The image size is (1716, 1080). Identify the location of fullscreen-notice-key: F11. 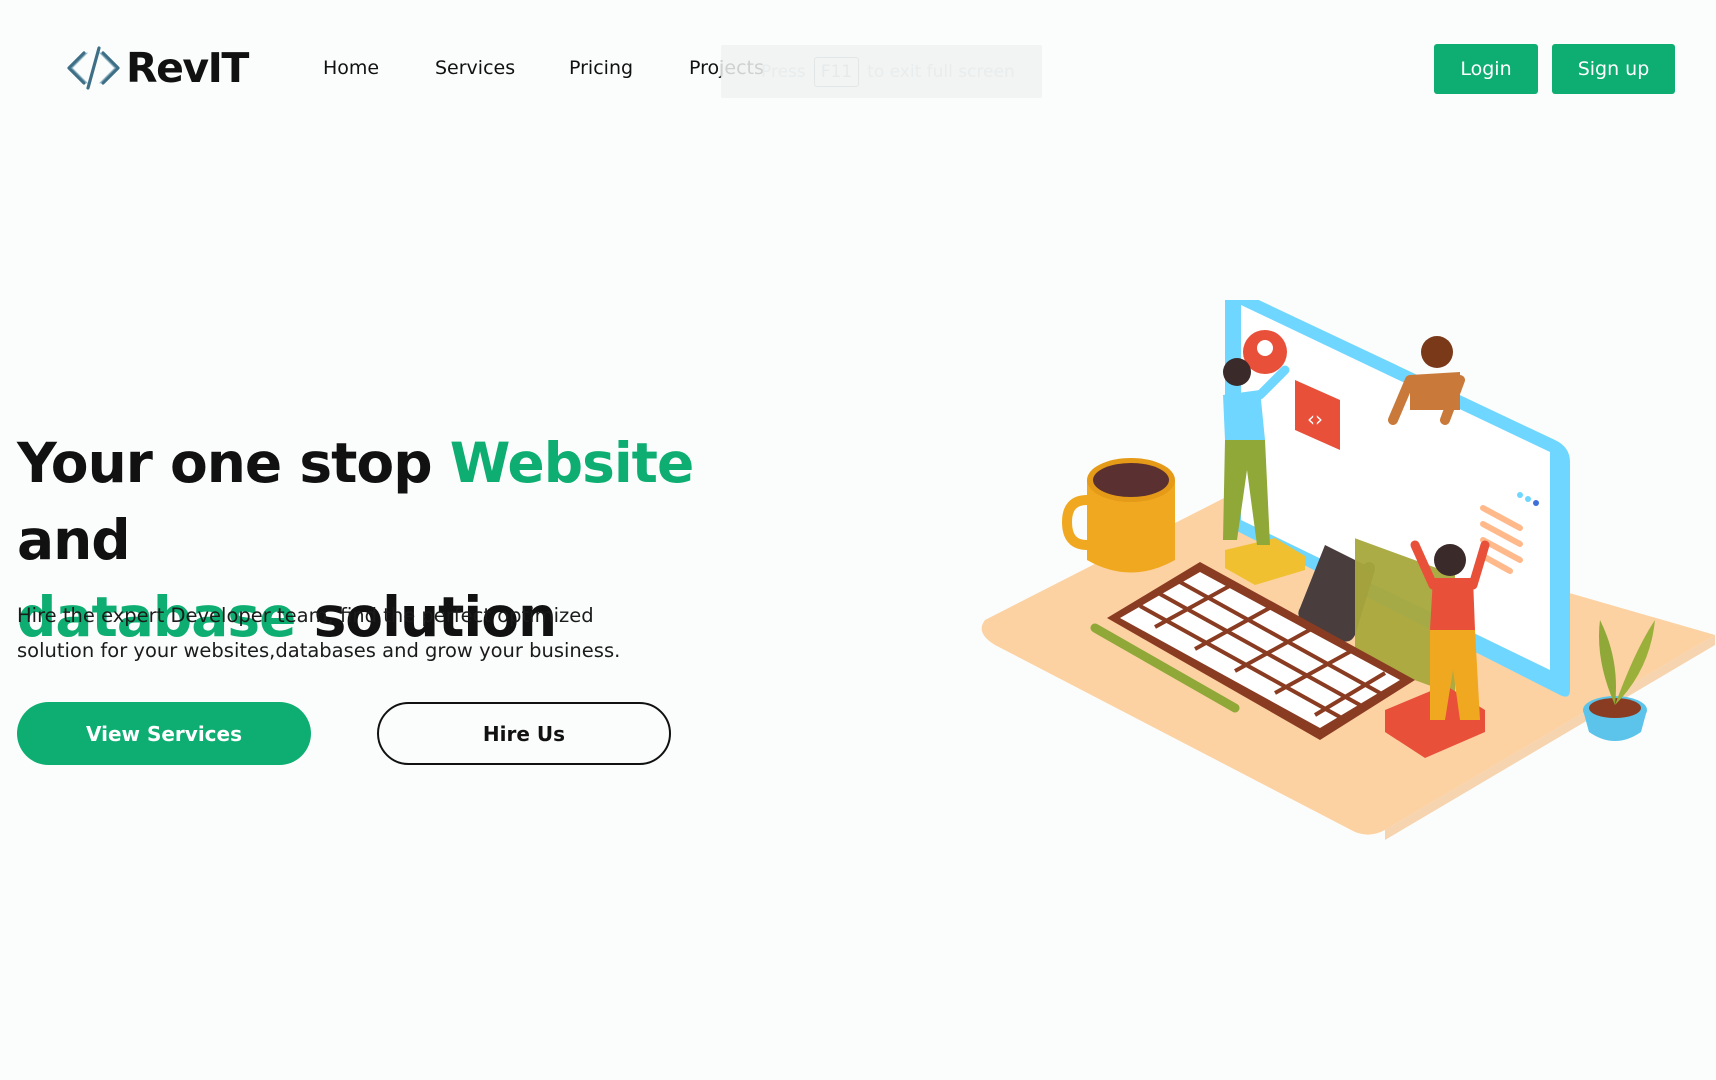
(836, 71).